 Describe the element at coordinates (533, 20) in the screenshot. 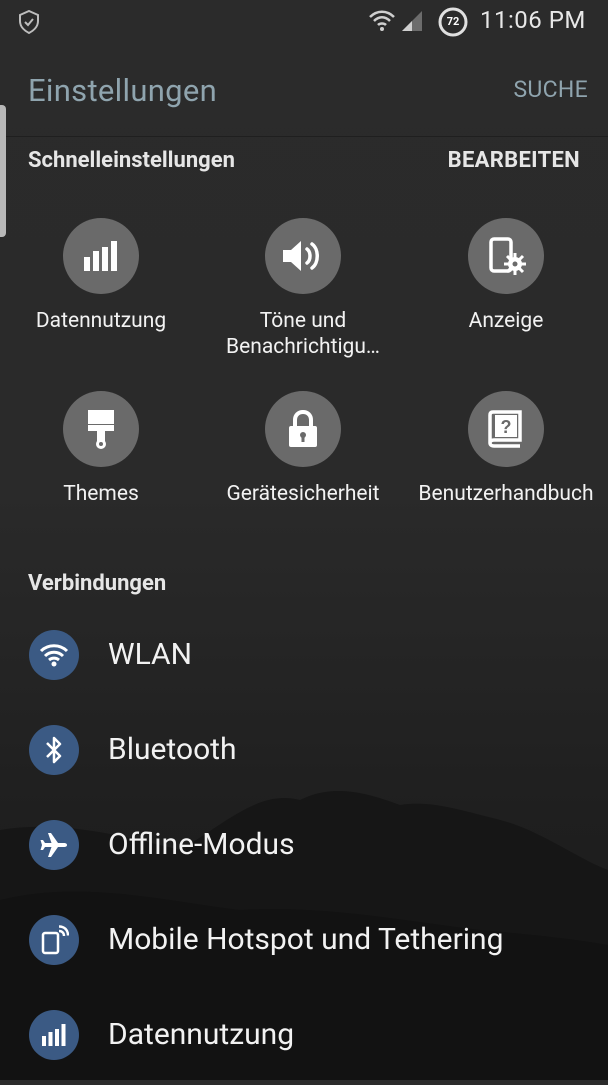

I see `status-time: 11:06 PM` at that location.